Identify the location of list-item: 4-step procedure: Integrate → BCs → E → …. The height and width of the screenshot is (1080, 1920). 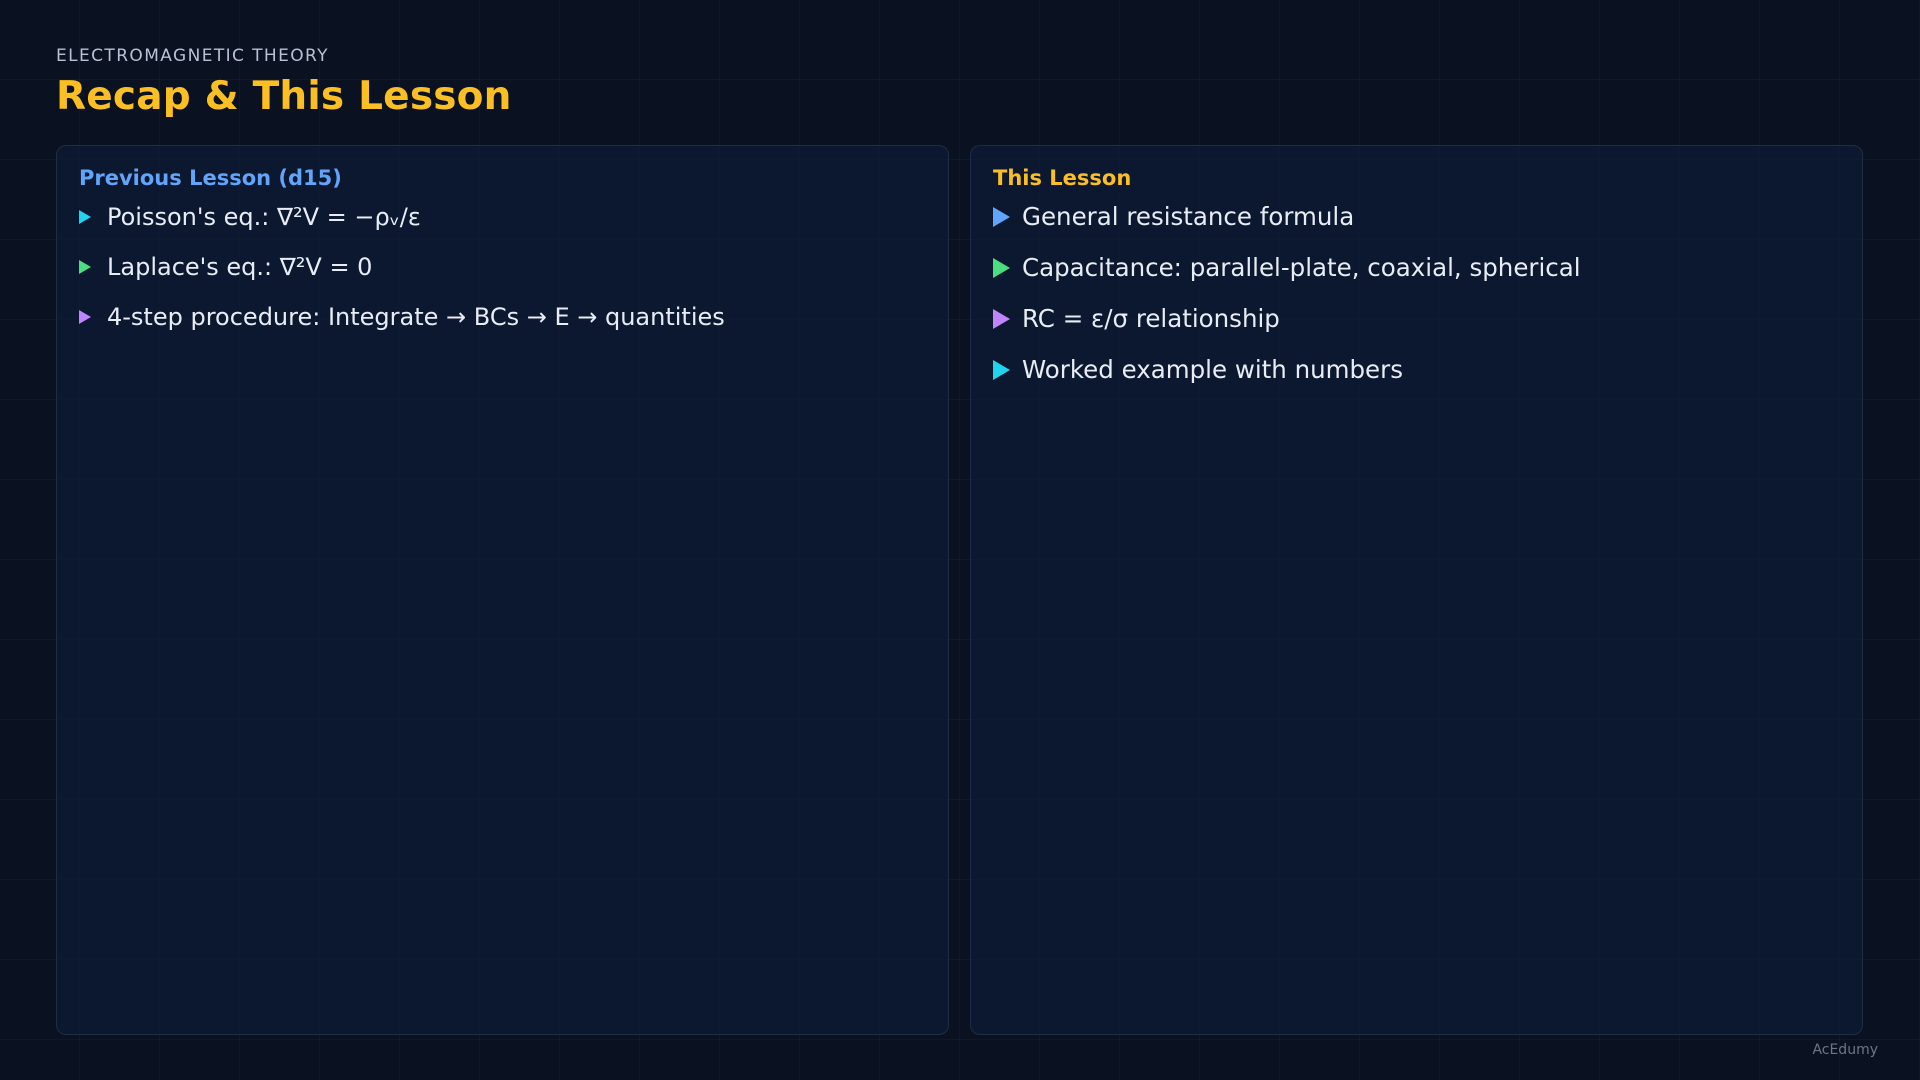
(502, 317).